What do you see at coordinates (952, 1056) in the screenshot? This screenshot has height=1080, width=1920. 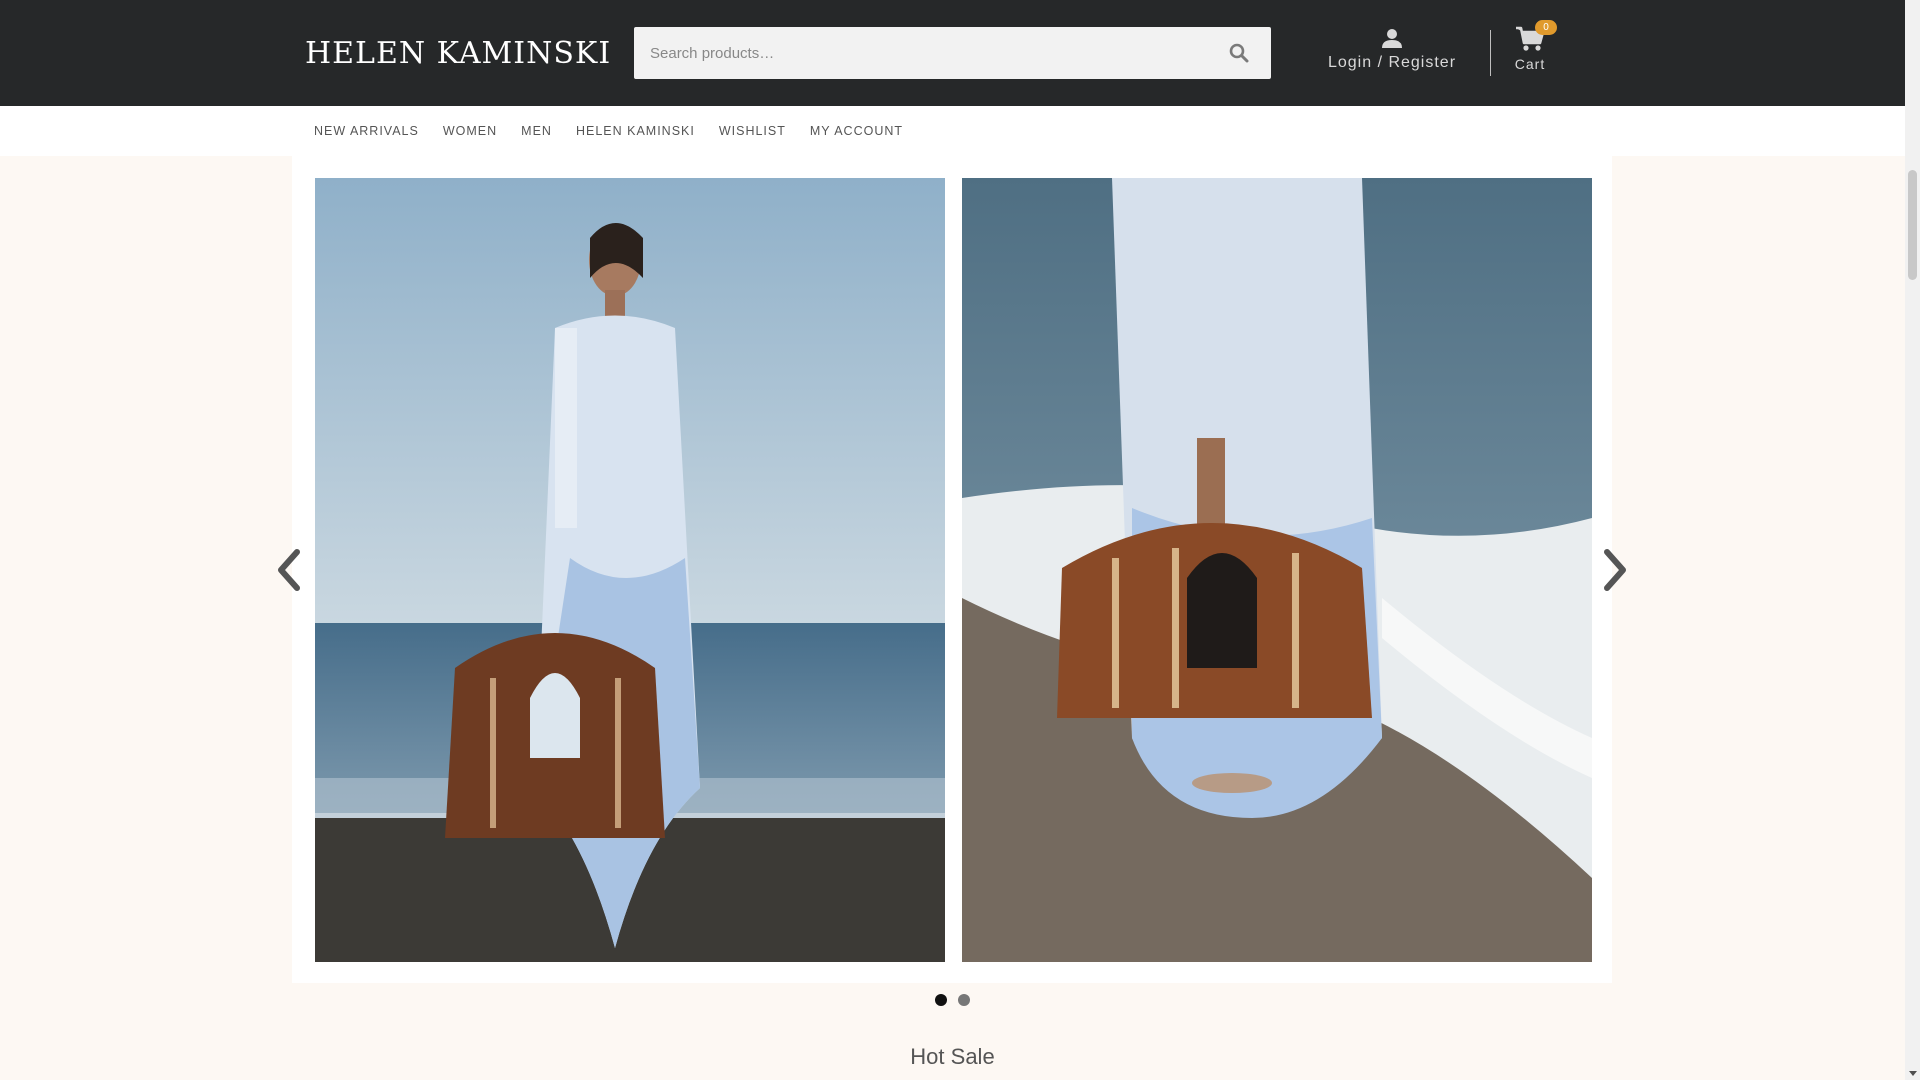 I see `hot-sale-heading: Hot Sale` at bounding box center [952, 1056].